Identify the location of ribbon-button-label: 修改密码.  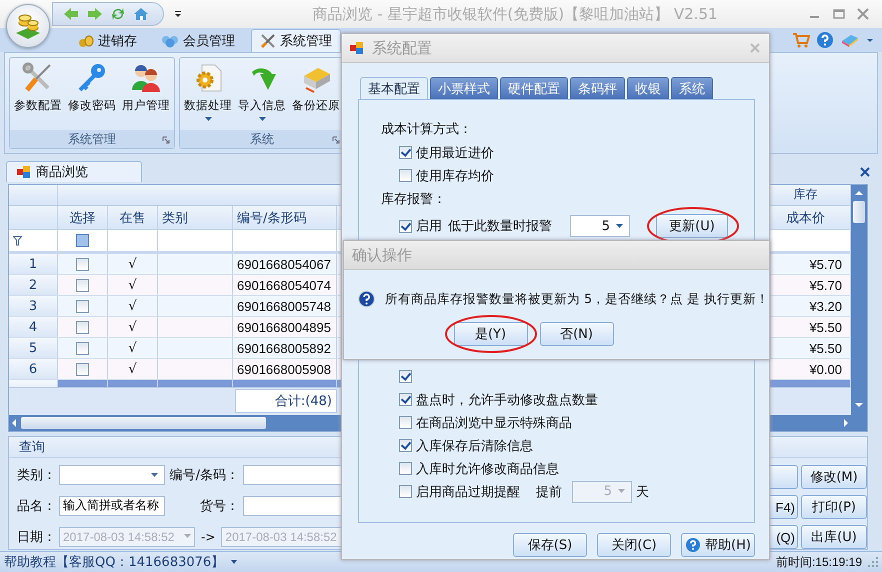
(92, 105).